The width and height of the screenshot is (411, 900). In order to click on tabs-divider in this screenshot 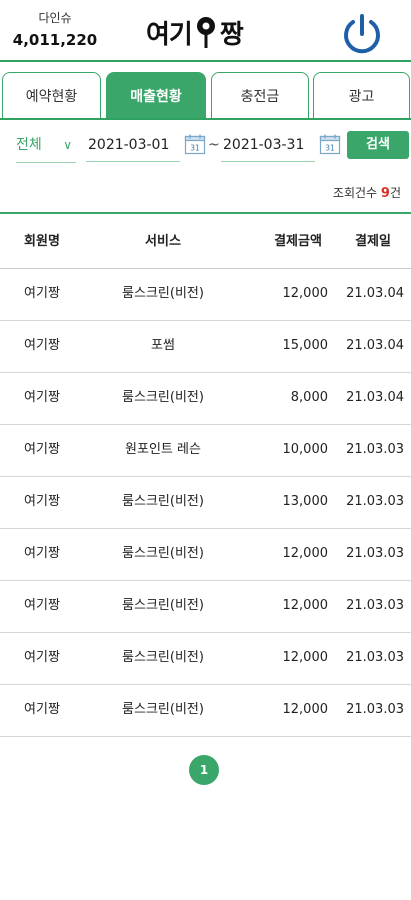, I will do `click(205, 119)`.